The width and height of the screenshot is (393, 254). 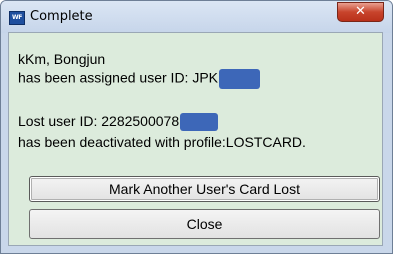 I want to click on redacted-user-id, so click(x=240, y=79).